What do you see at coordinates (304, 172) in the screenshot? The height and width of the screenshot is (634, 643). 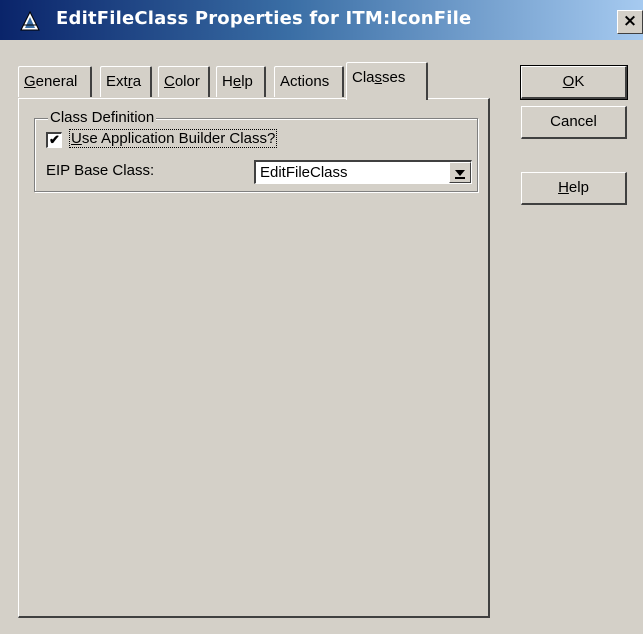 I see `eip-base-class-value: EditFileClass` at bounding box center [304, 172].